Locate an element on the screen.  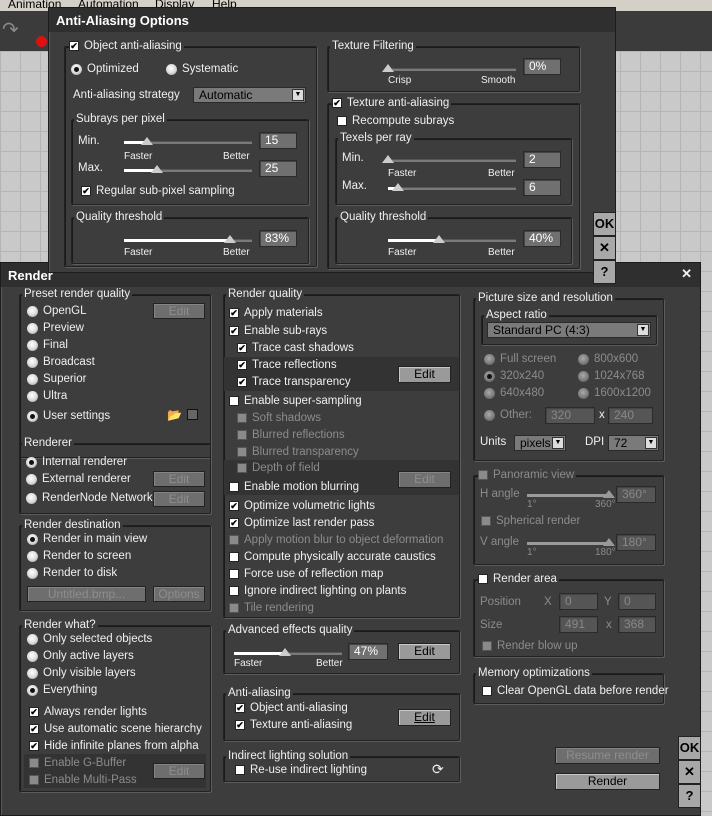
checkbox-clear-opengl: Clear OpenGL data before render is located at coordinates (575, 691).